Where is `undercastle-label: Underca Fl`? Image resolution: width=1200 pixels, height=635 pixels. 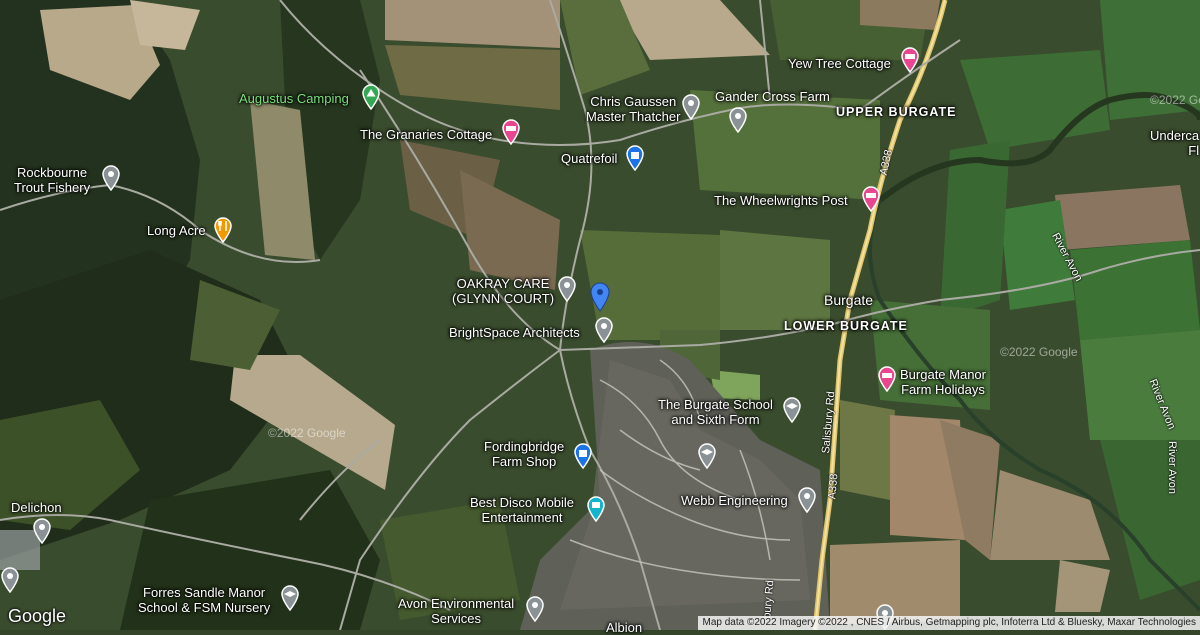 undercastle-label: Underca Fl is located at coordinates (1174, 143).